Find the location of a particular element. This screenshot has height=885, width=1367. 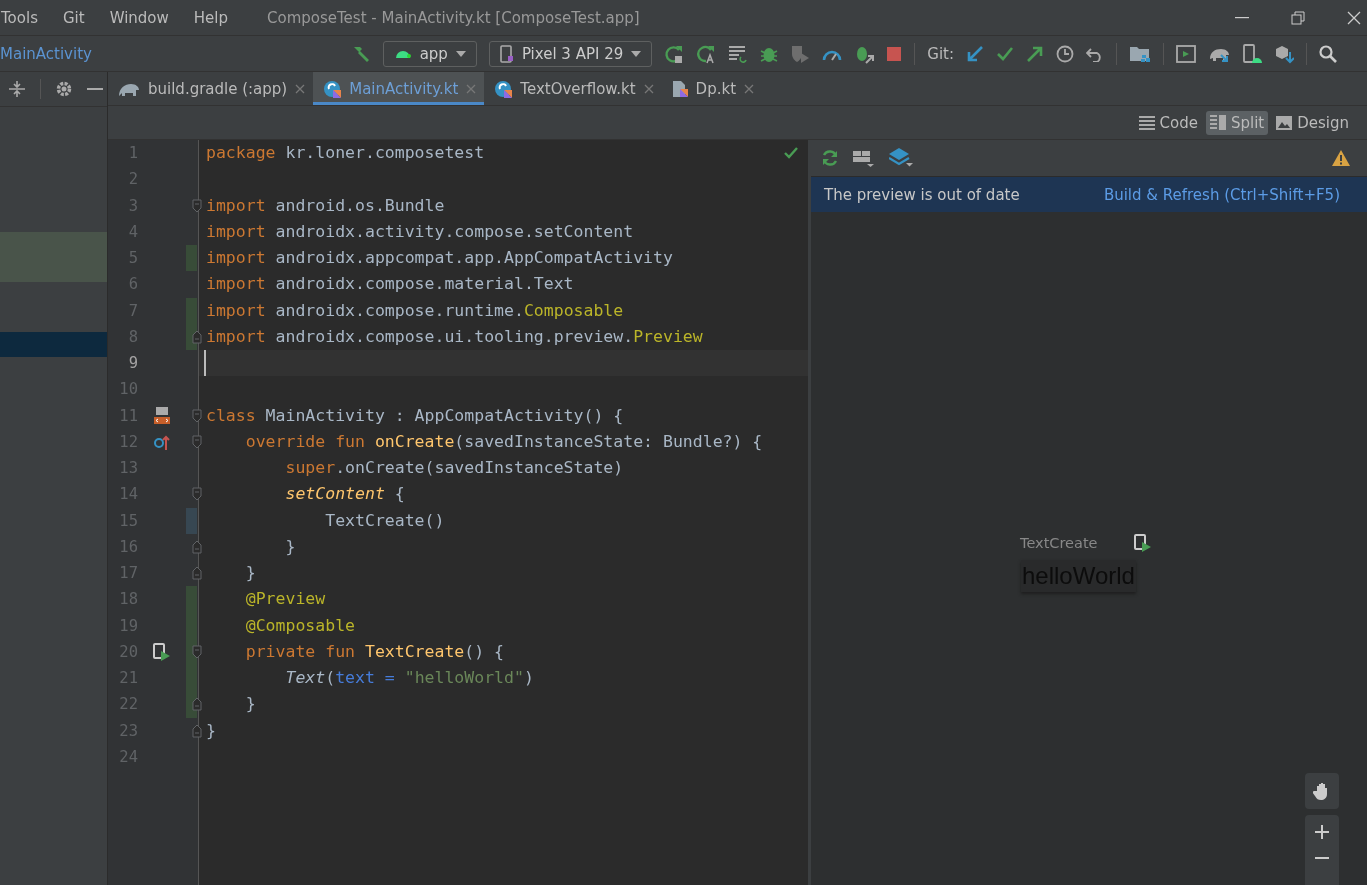

code-line: @Composable is located at coordinates (299, 625).